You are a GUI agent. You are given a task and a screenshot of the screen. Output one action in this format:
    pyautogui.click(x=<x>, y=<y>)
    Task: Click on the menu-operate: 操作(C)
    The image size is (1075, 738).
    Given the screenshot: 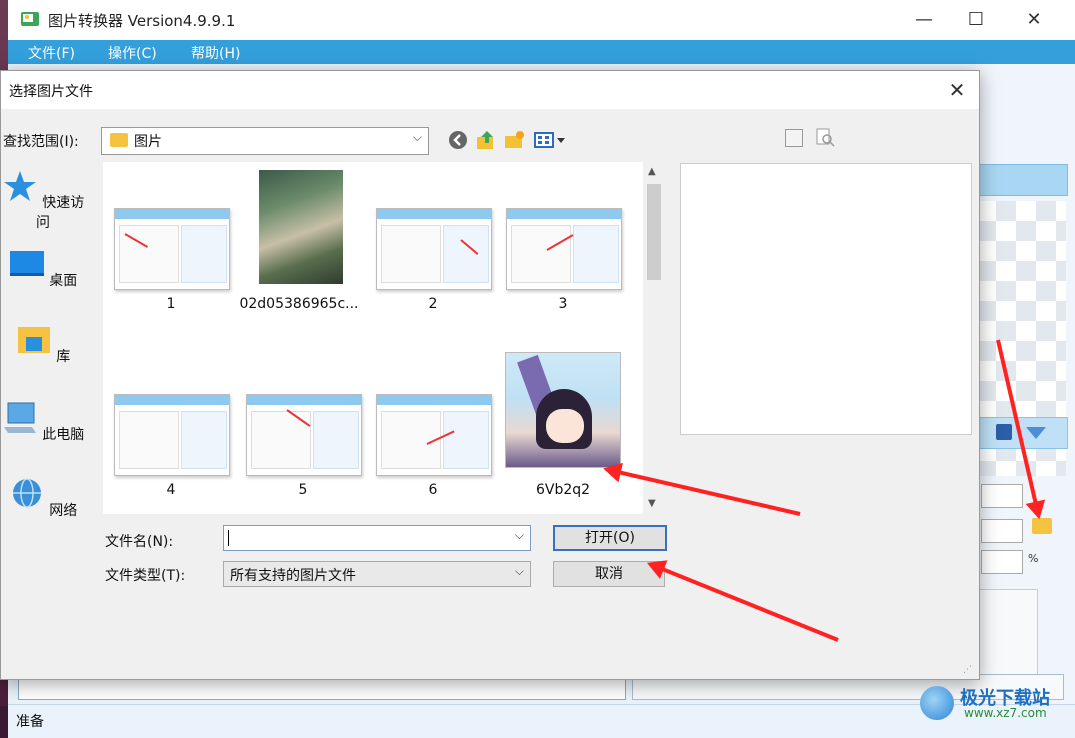 What is the action you would take?
    pyautogui.click(x=132, y=53)
    